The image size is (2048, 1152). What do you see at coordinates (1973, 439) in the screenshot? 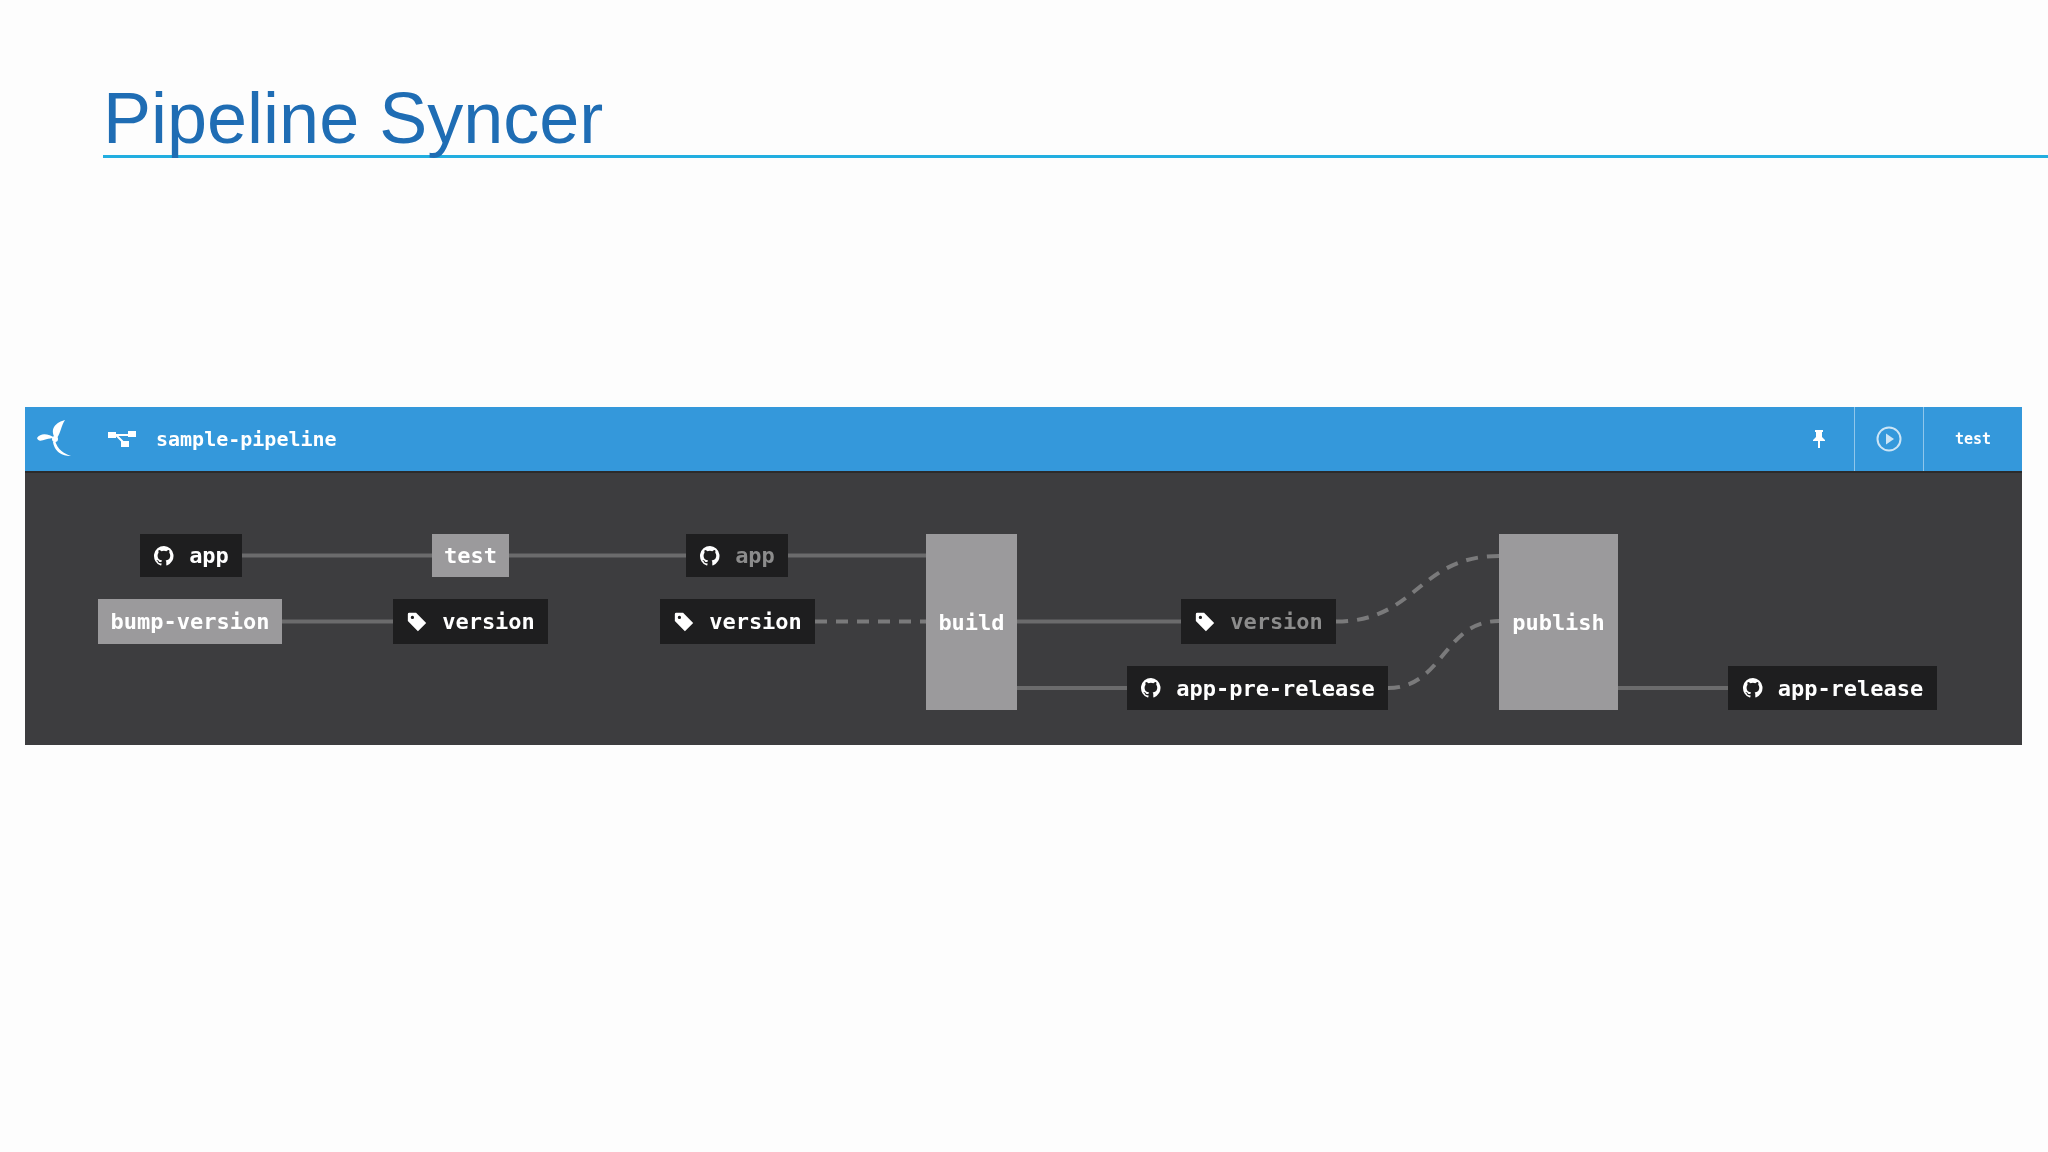
I see `user-menu: test` at bounding box center [1973, 439].